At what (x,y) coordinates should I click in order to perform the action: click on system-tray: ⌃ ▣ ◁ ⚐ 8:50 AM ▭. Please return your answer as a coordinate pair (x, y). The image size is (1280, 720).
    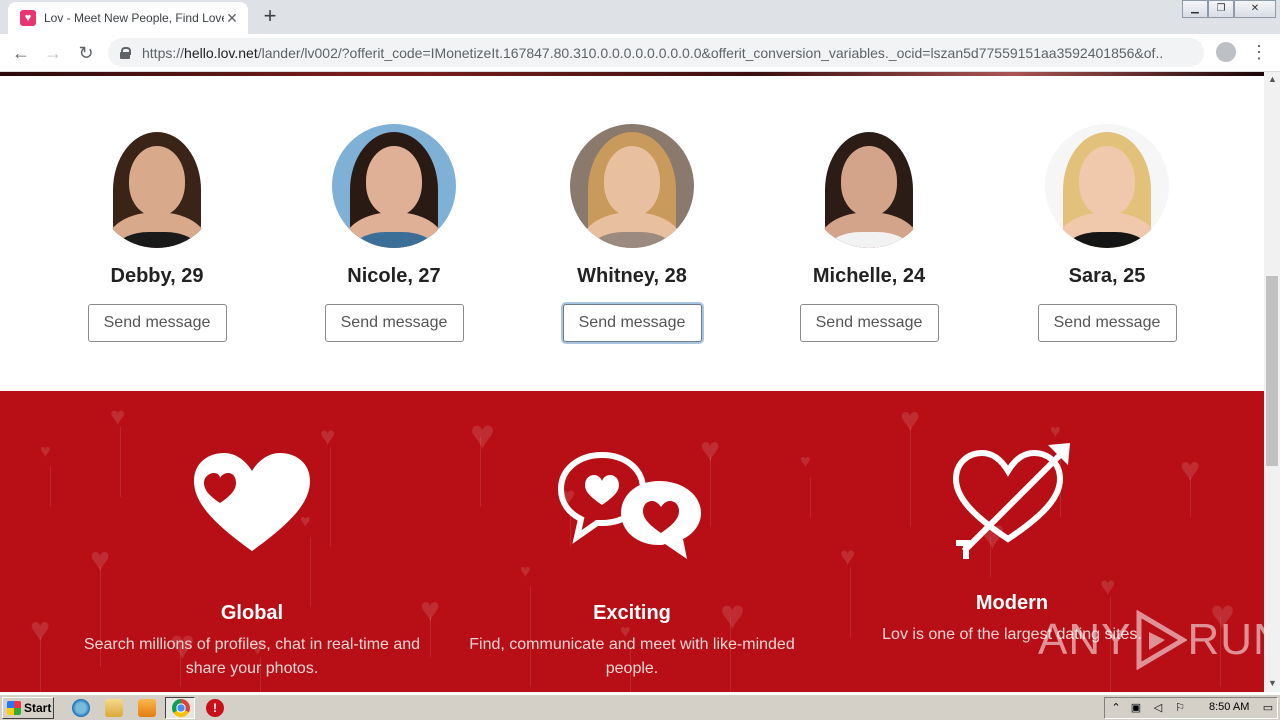
    Looking at the image, I should click on (1191, 708).